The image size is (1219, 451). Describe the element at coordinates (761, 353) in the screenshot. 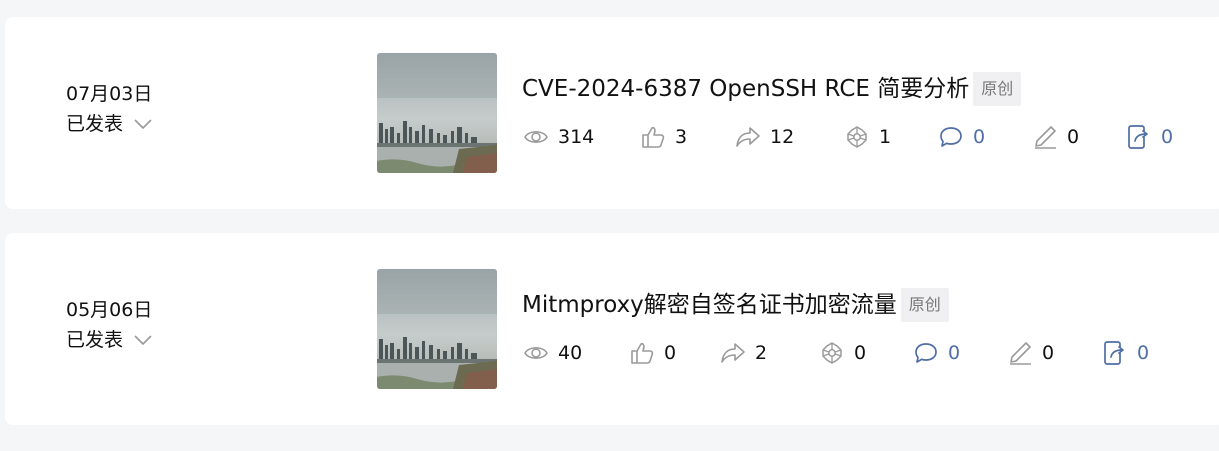

I see `shares-count: 2` at that location.